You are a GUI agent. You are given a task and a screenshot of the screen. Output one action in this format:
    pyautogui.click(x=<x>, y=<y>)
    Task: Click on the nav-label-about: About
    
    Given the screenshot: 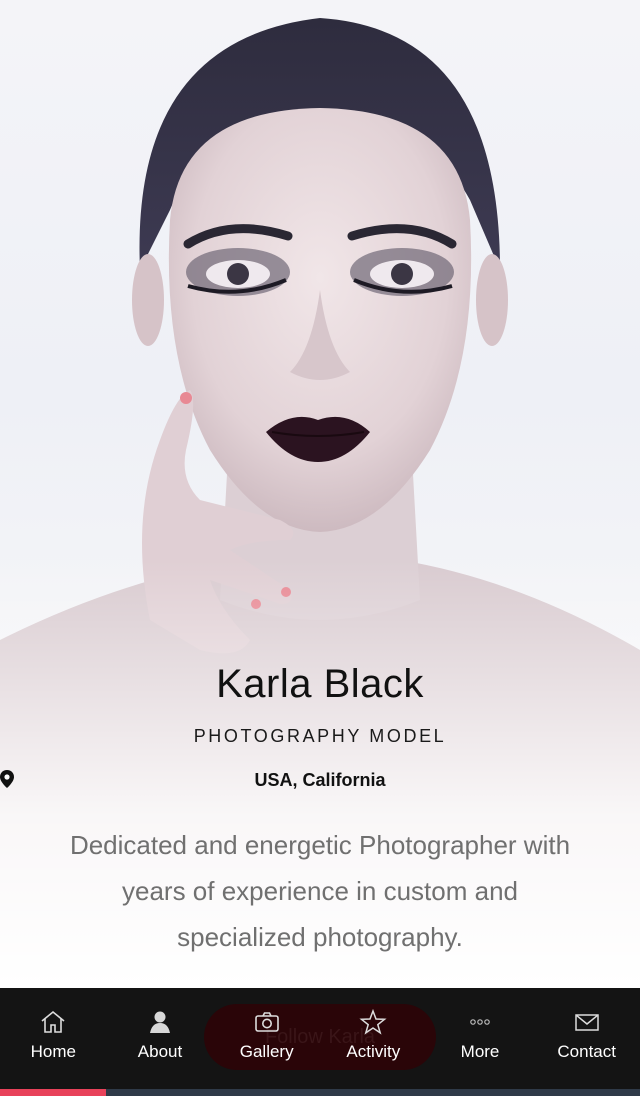 What is the action you would take?
    pyautogui.click(x=160, y=1051)
    